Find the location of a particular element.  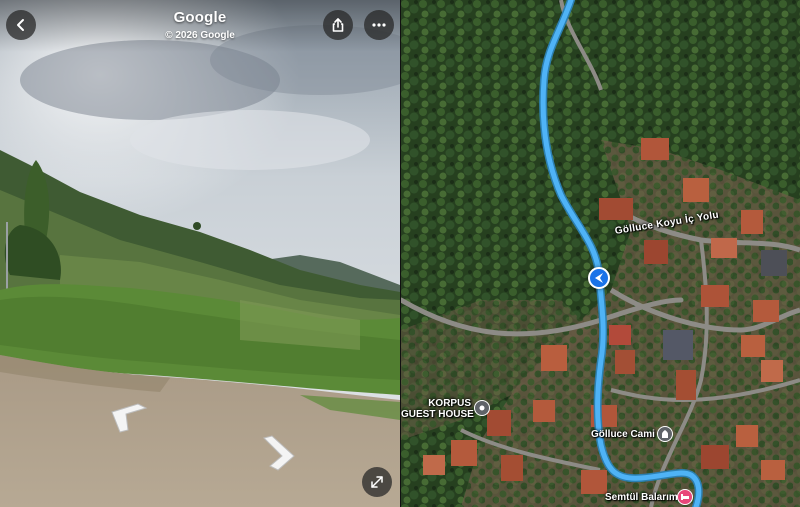

navigate-forward-arrow is located at coordinates (278, 453).